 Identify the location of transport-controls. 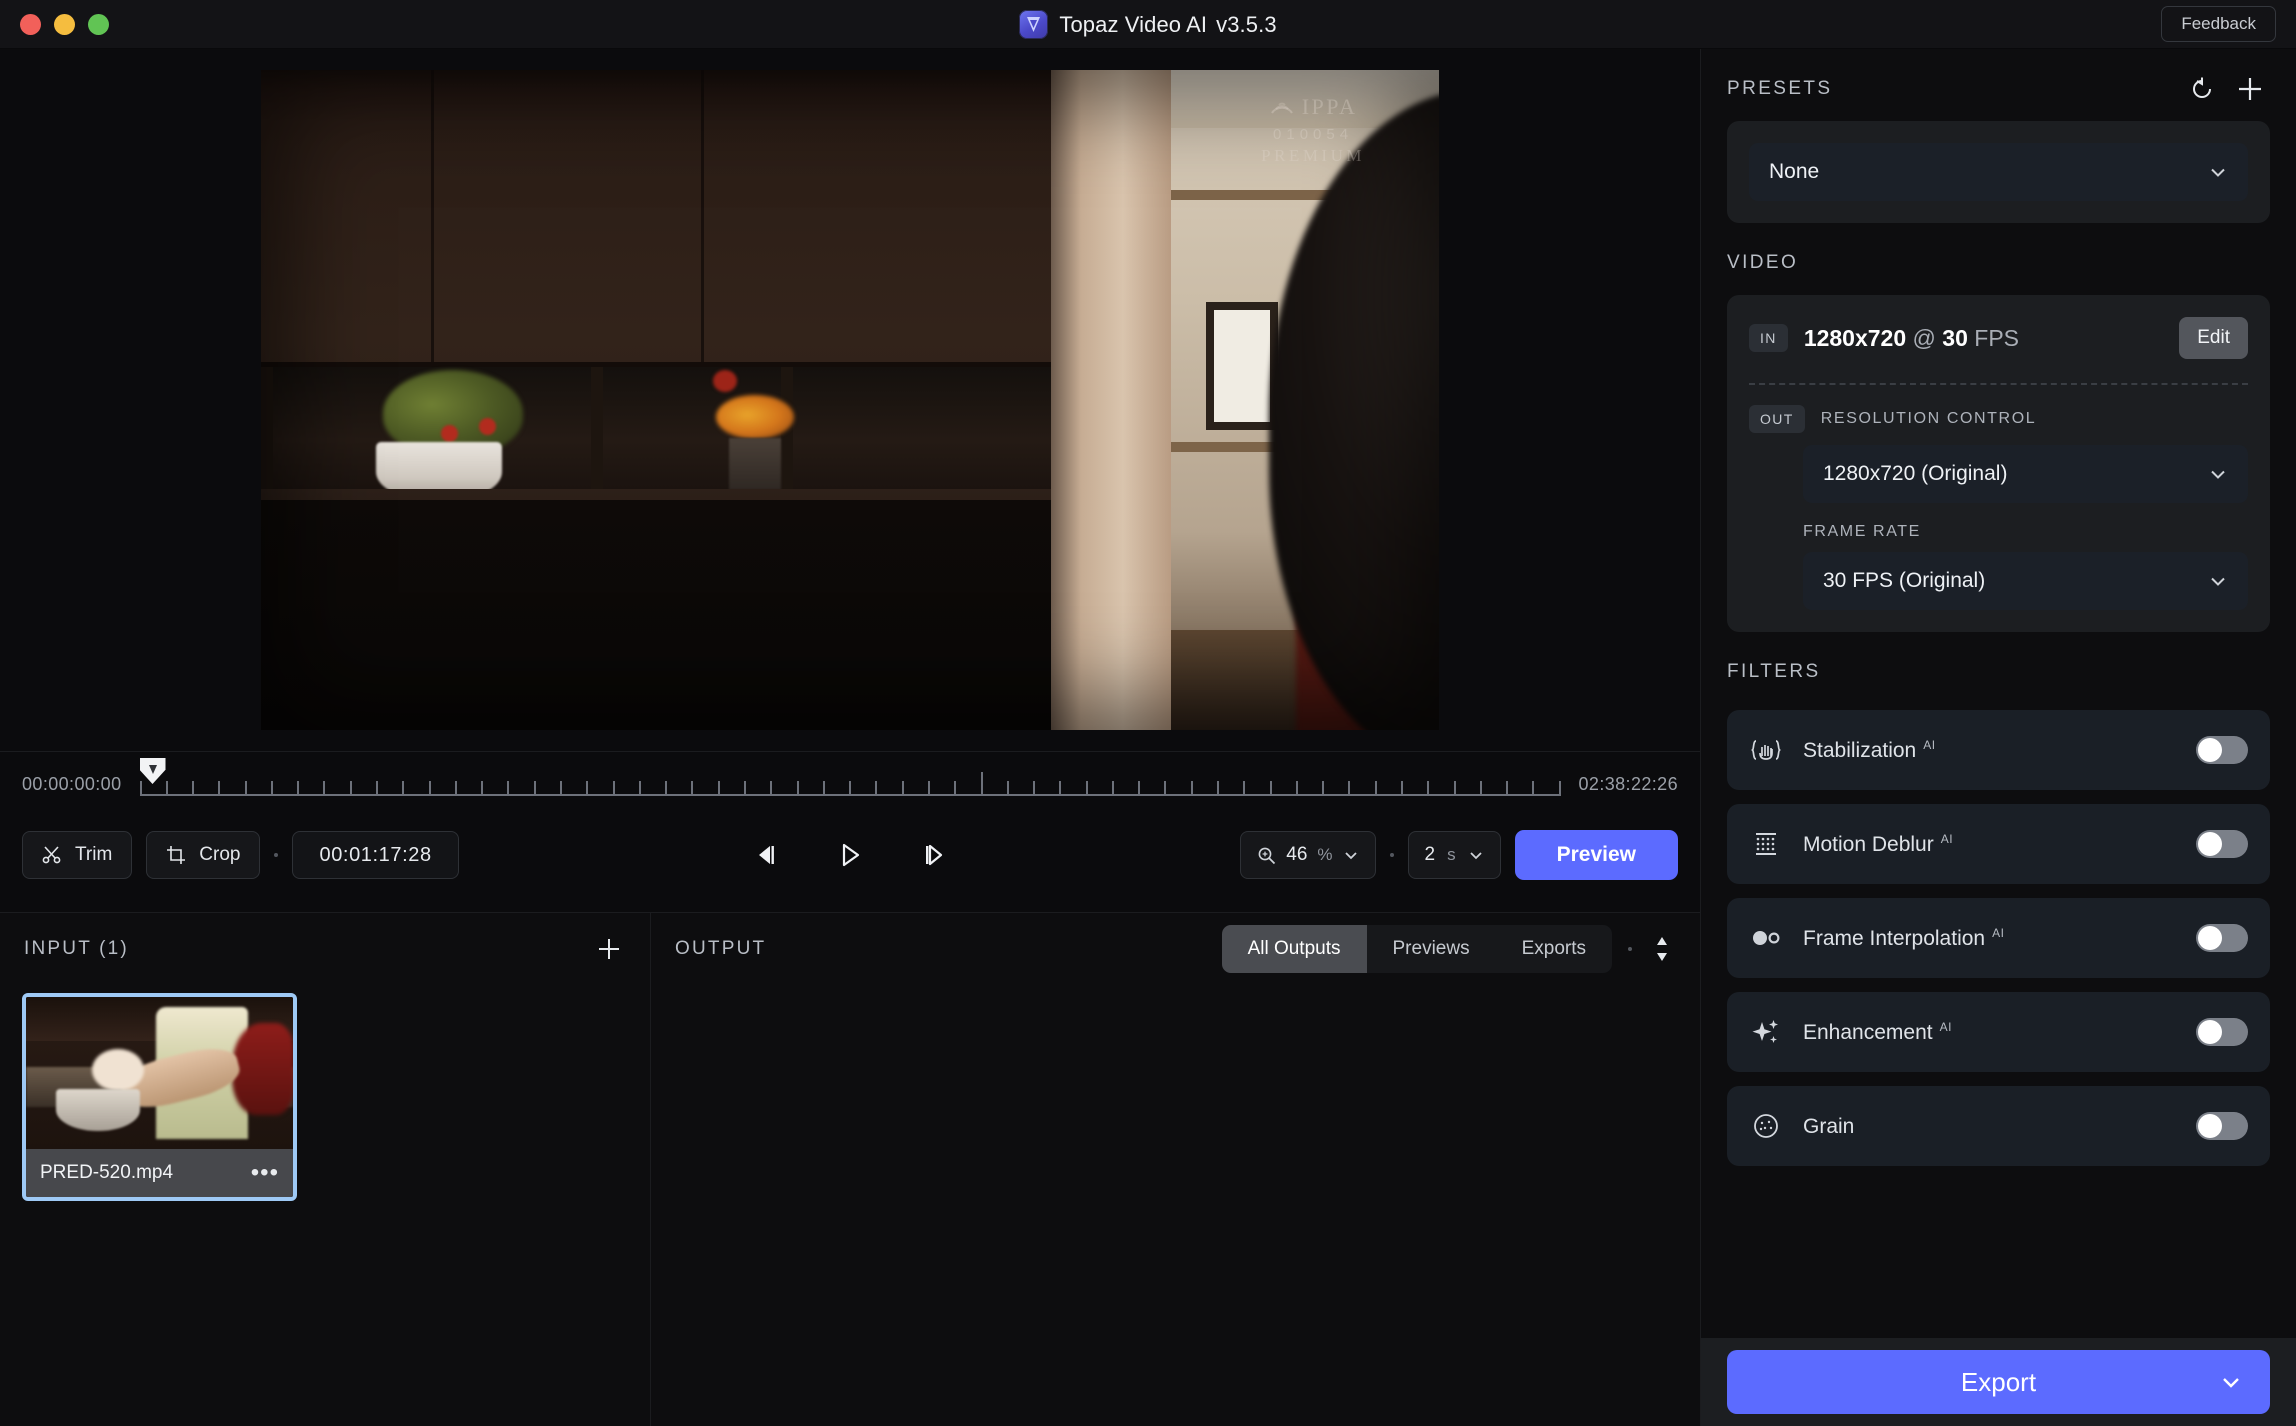
(850, 855).